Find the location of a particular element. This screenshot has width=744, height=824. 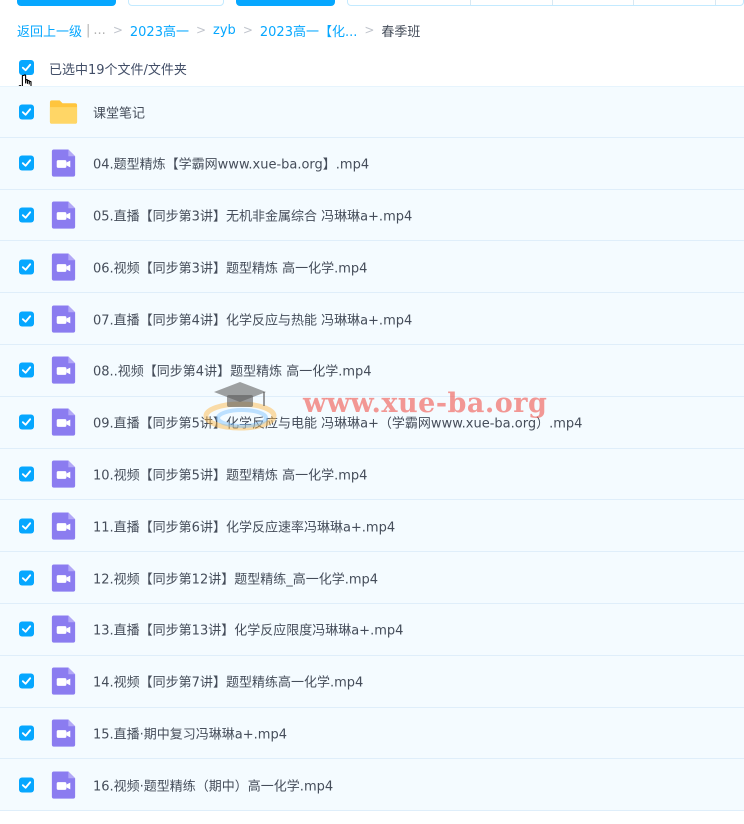

breadcrumb-item: zyb is located at coordinates (224, 30).